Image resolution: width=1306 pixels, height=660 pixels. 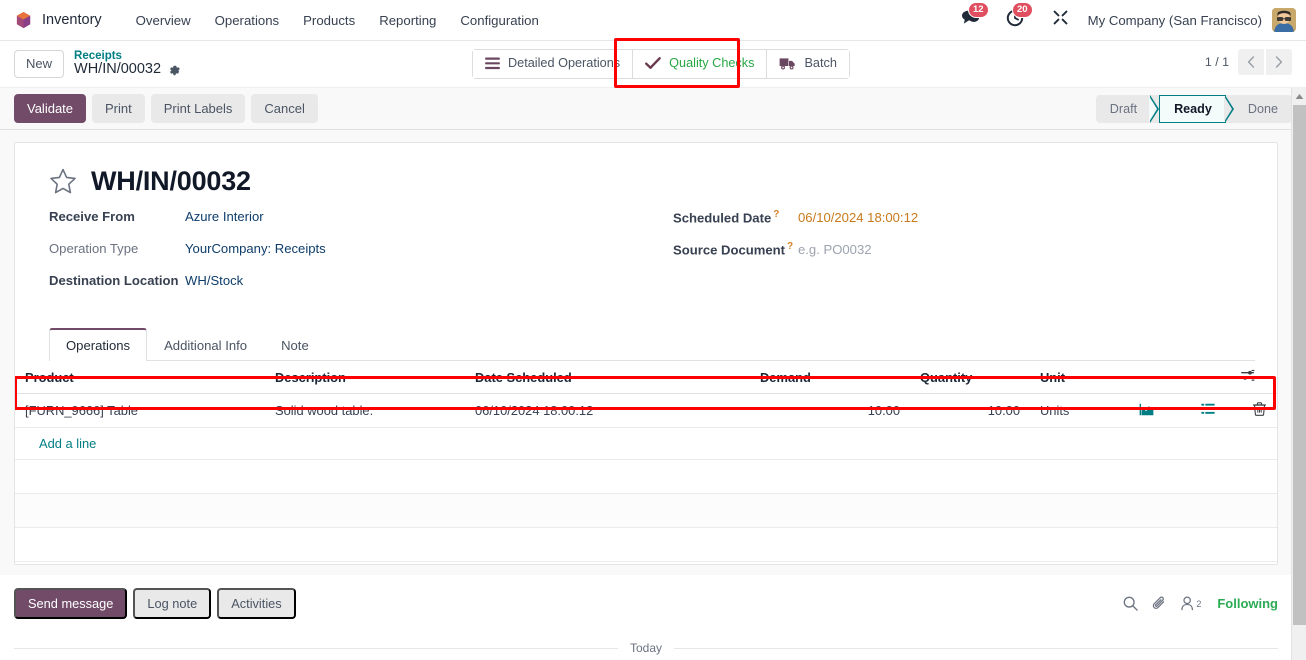 I want to click on attachment-paperclip-icon, so click(x=1159, y=603).